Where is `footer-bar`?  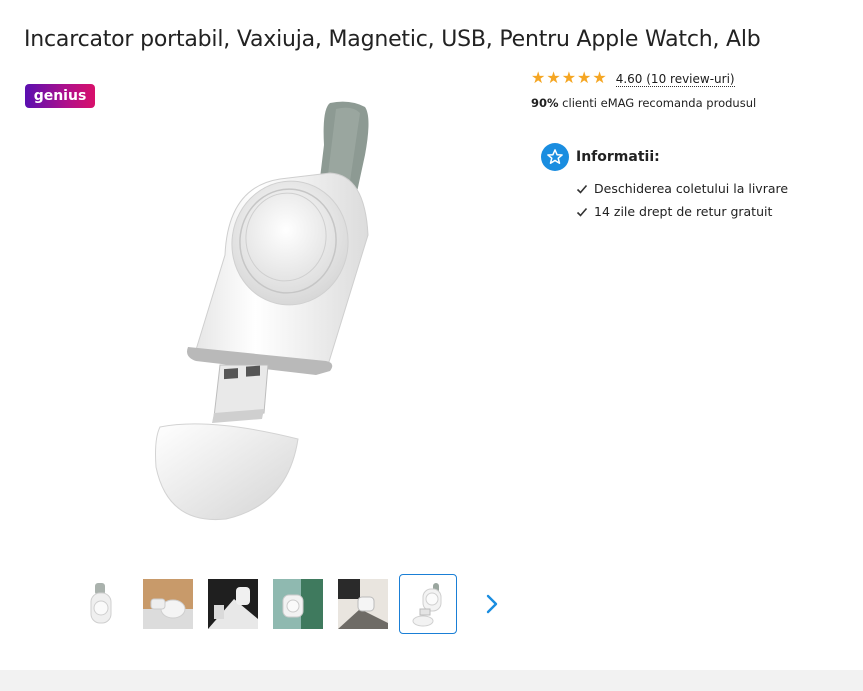
footer-bar is located at coordinates (431, 680).